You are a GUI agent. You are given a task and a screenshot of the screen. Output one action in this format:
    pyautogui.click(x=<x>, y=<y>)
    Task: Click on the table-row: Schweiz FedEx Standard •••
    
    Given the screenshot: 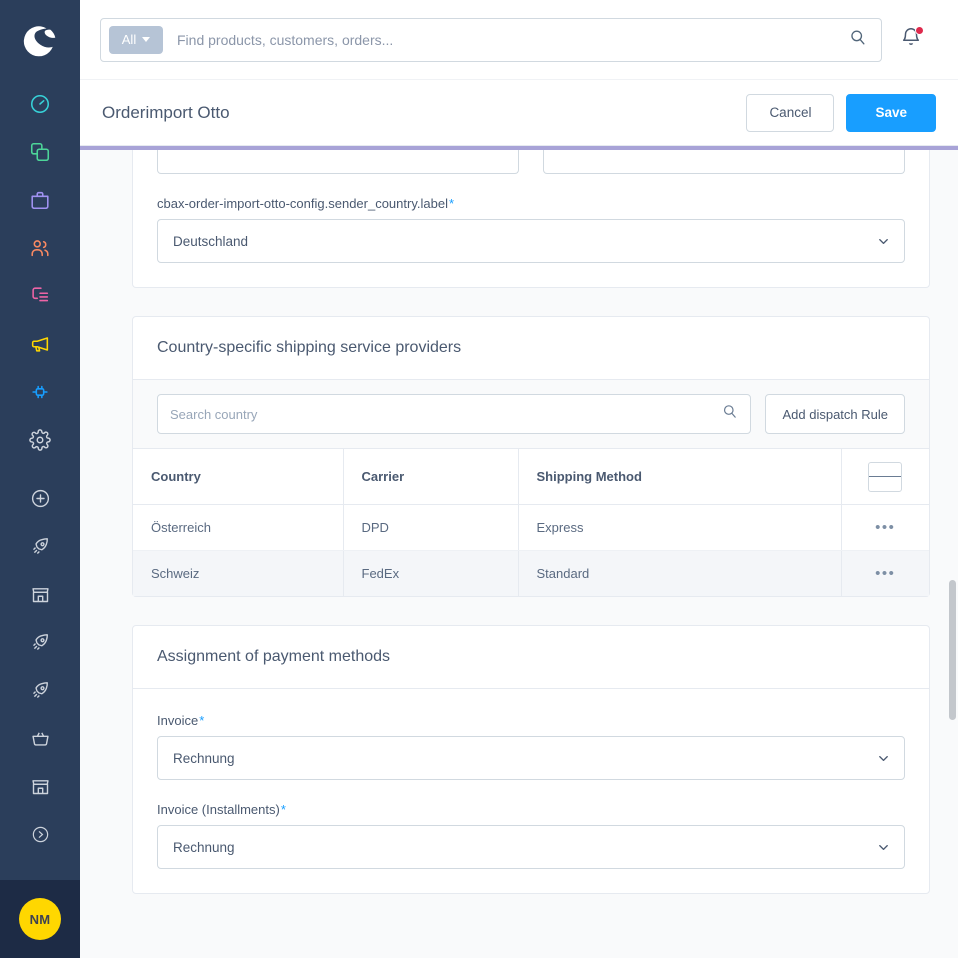 What is the action you would take?
    pyautogui.click(x=531, y=573)
    